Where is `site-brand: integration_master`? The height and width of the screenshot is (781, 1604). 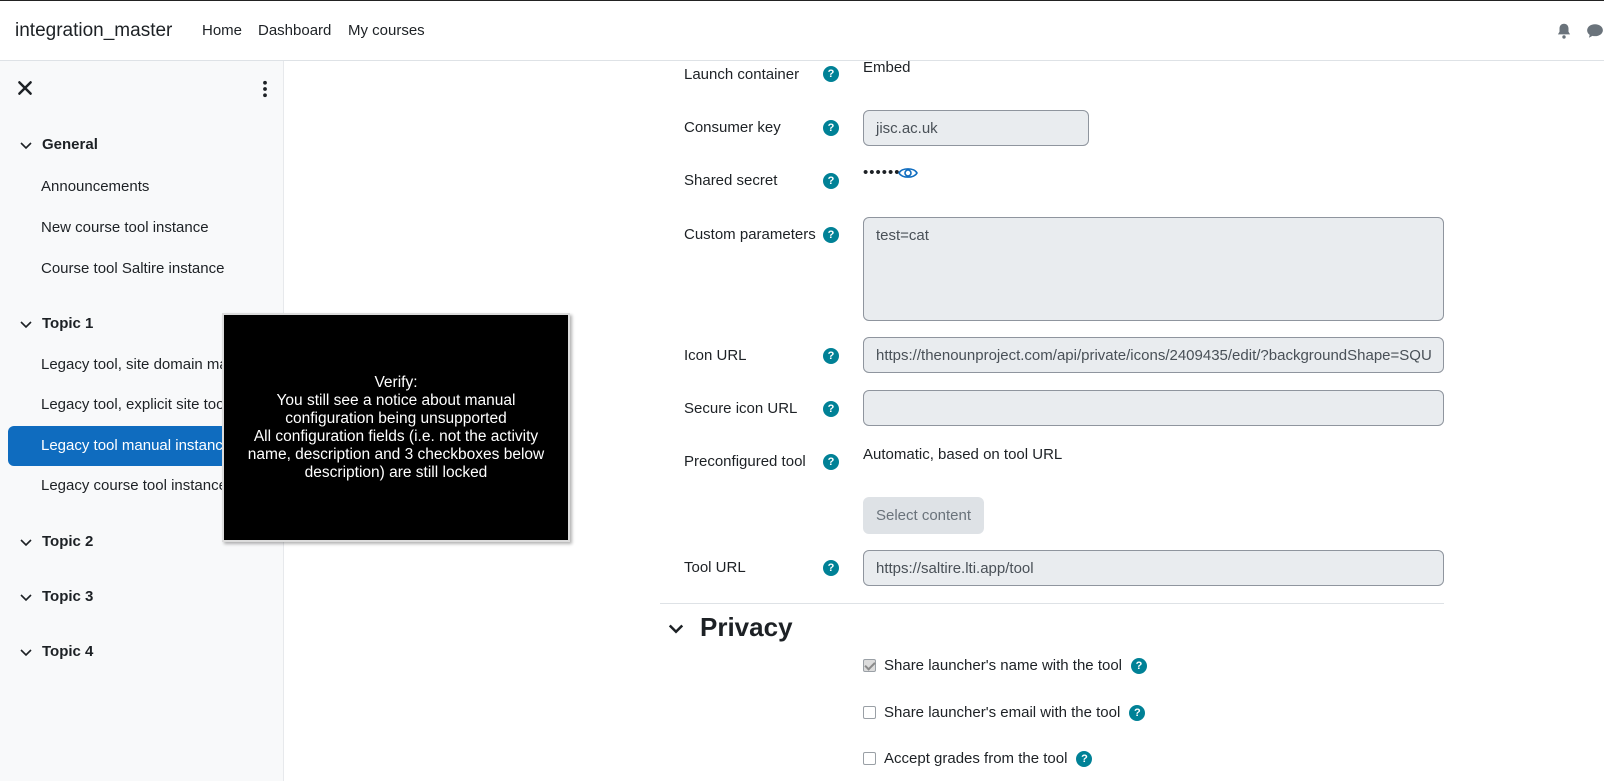
site-brand: integration_master is located at coordinates (93, 31).